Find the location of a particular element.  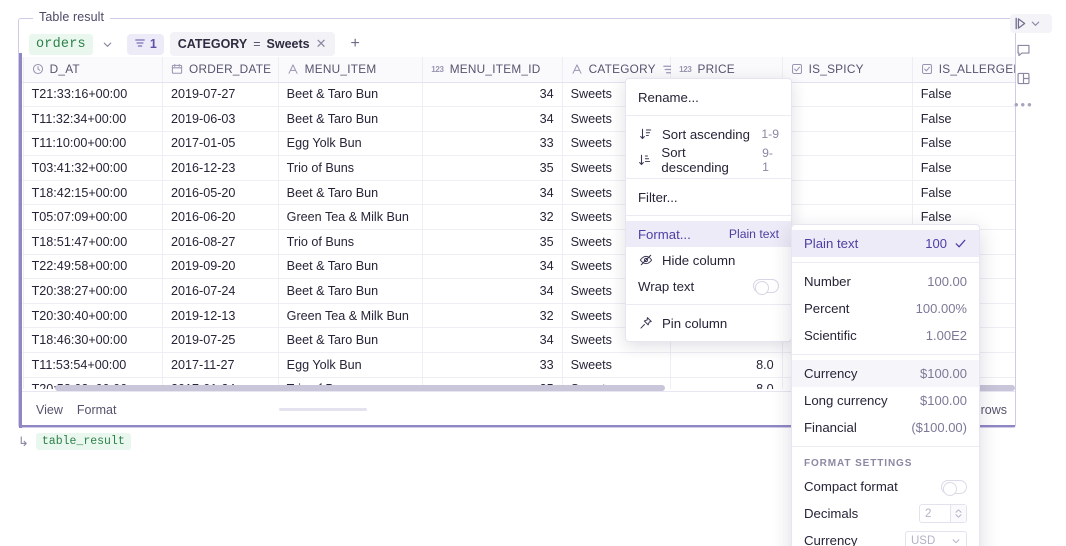

cell-created-at: T11:32:34+00:00 is located at coordinates (93, 119).